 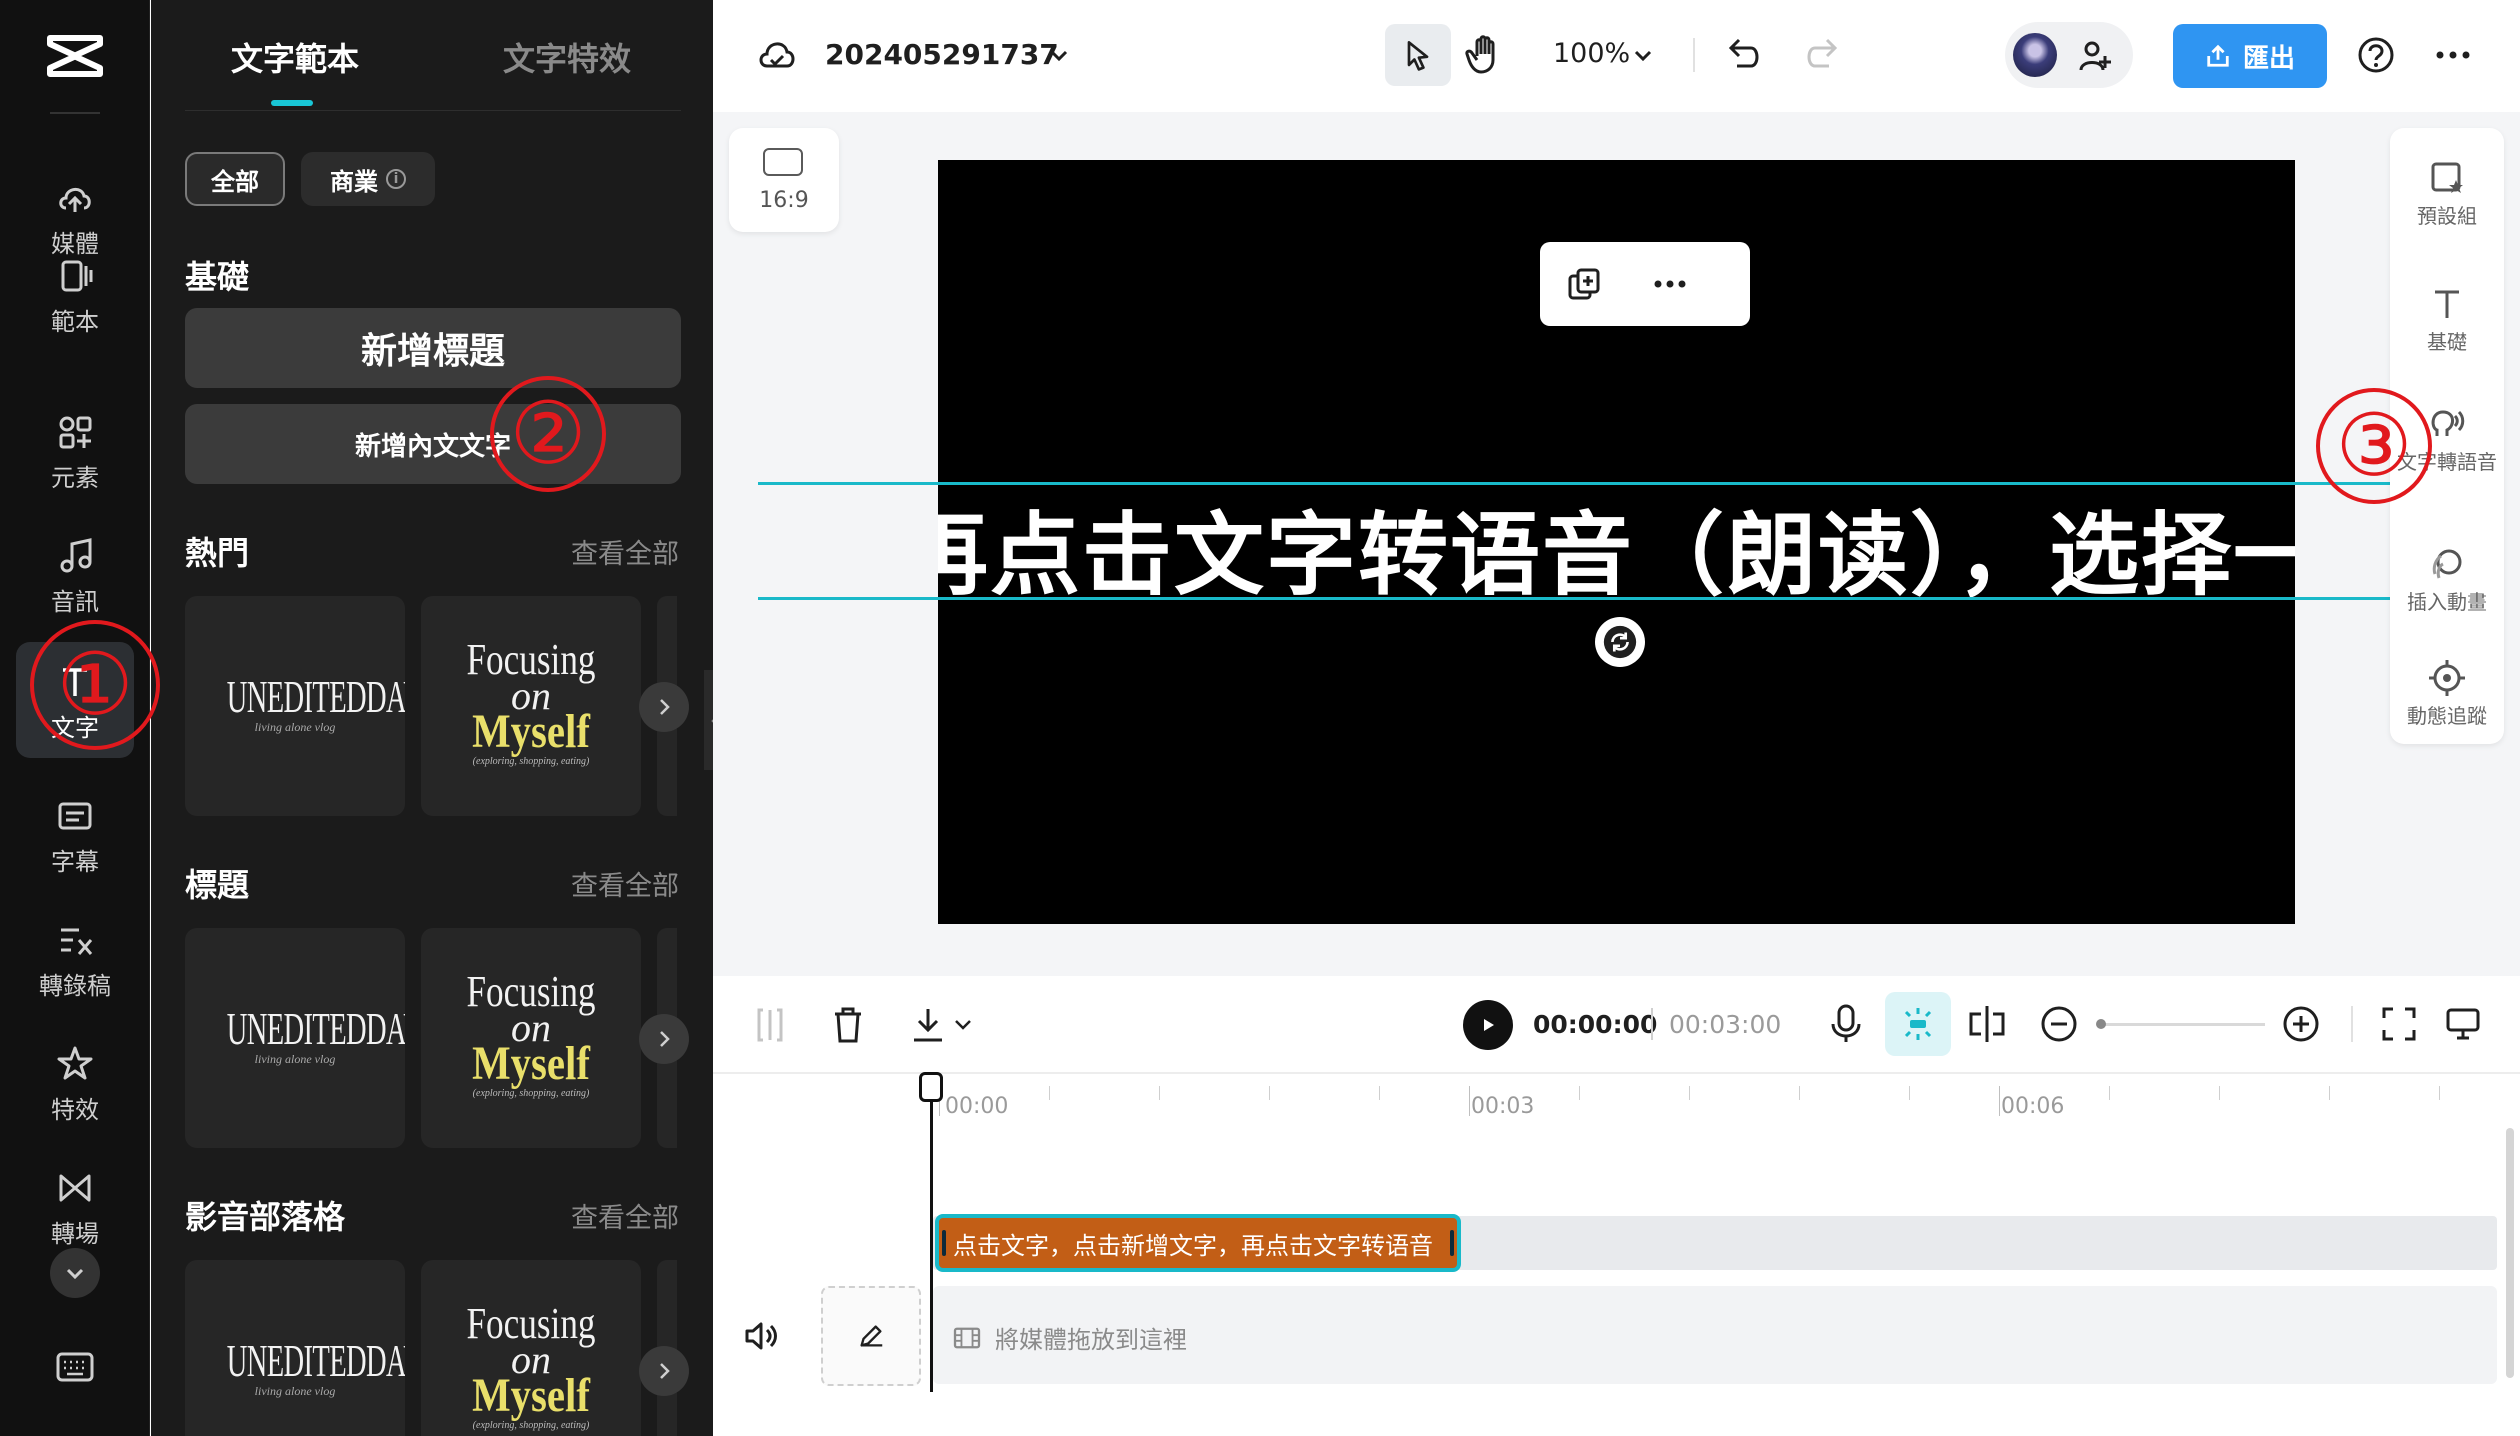 I want to click on keyboard-icon, so click(x=75, y=1367).